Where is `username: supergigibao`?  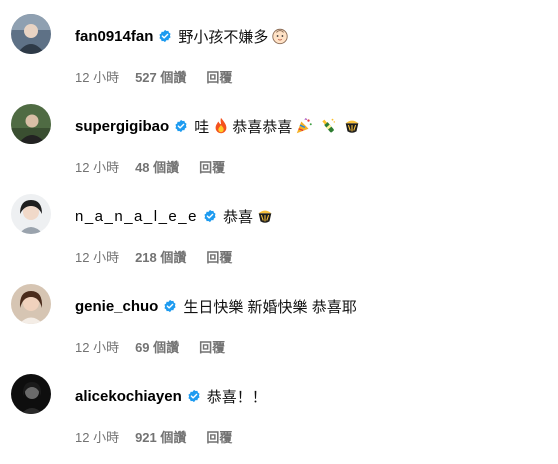
username: supergigibao is located at coordinates (122, 126).